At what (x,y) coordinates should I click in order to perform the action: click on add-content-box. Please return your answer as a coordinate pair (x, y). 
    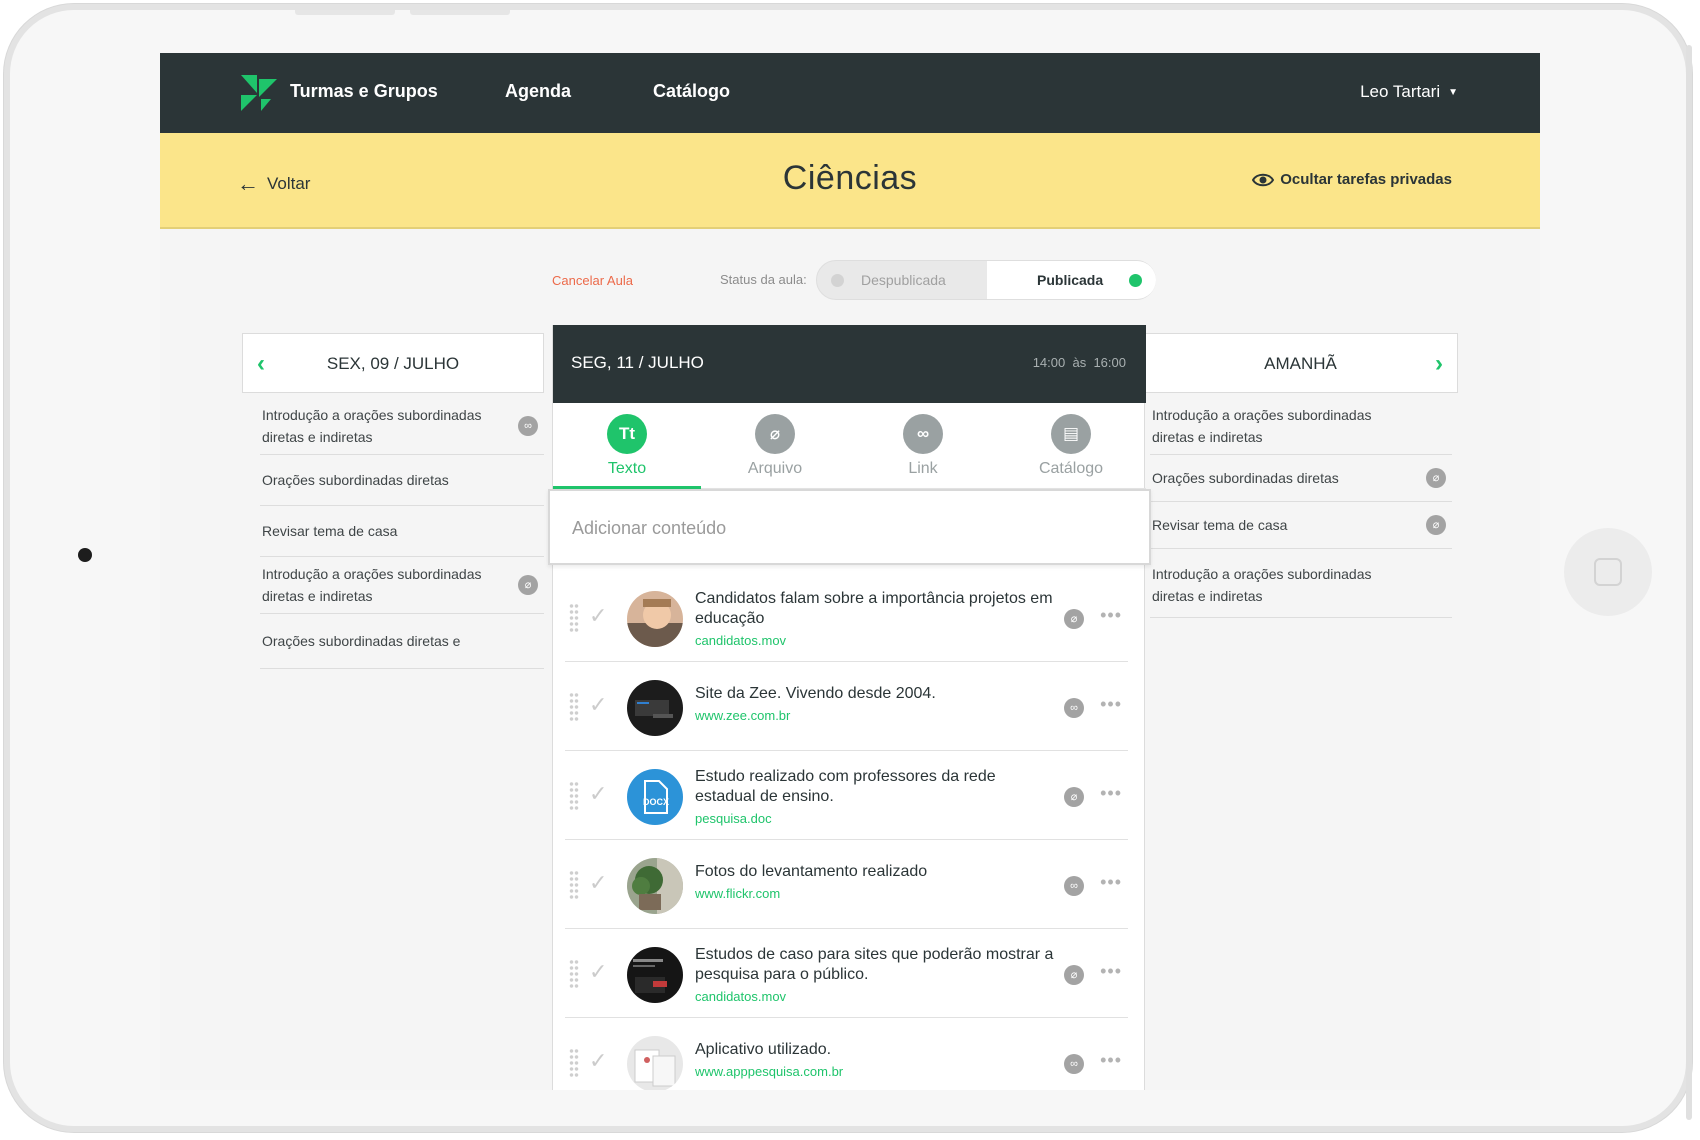
    Looking at the image, I should click on (849, 527).